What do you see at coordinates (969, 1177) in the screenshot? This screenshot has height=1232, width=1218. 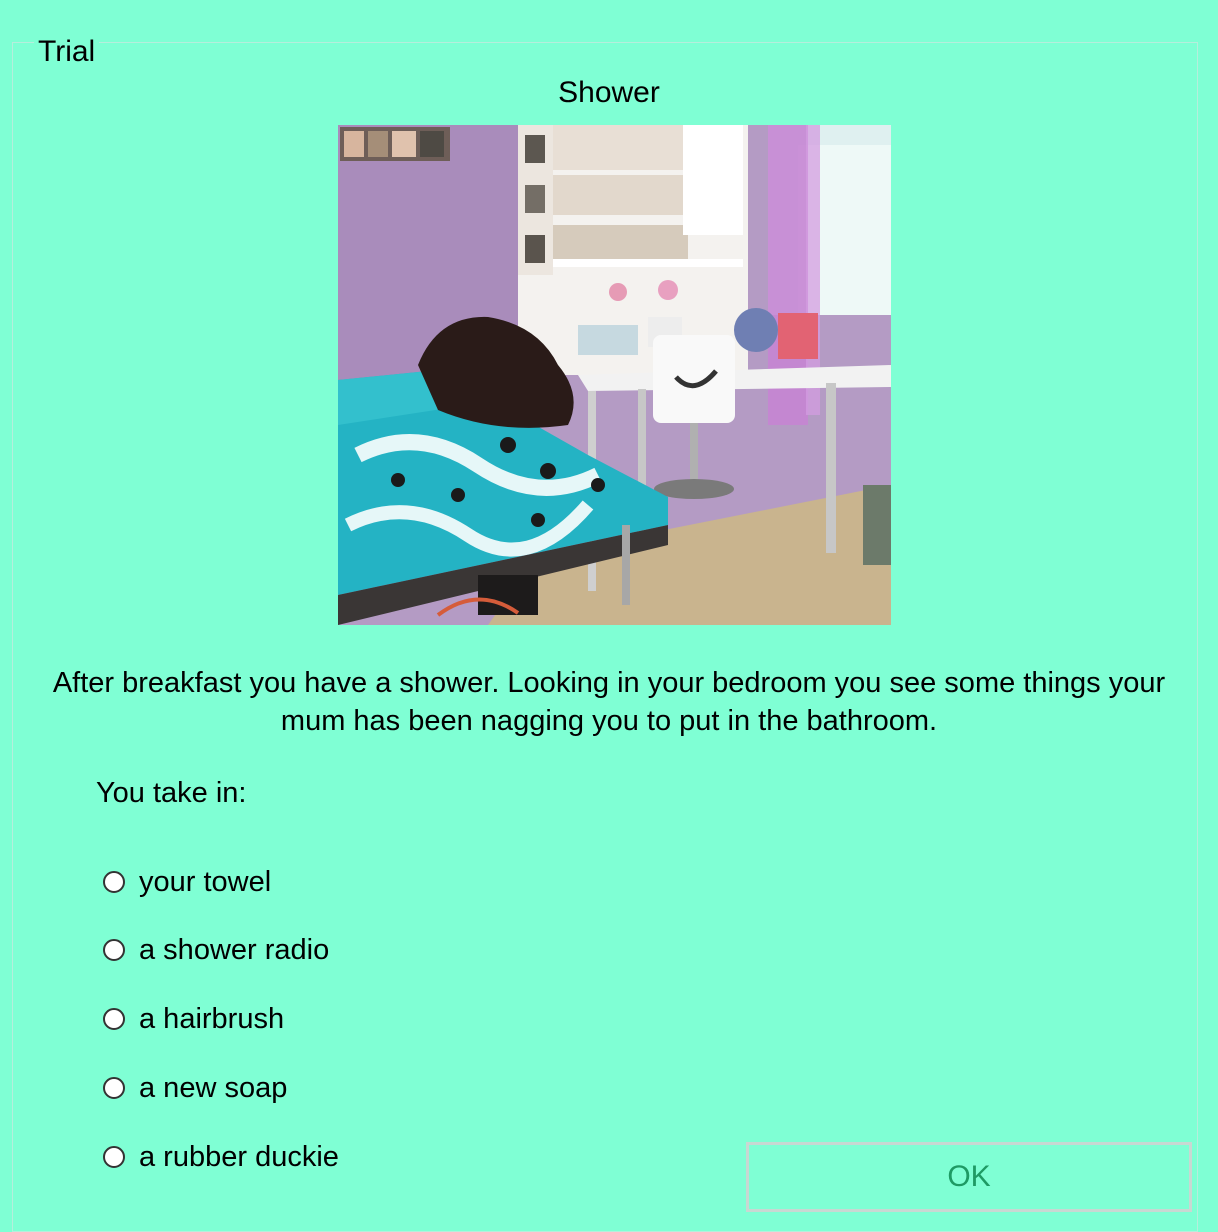 I see `ok-button: OK` at bounding box center [969, 1177].